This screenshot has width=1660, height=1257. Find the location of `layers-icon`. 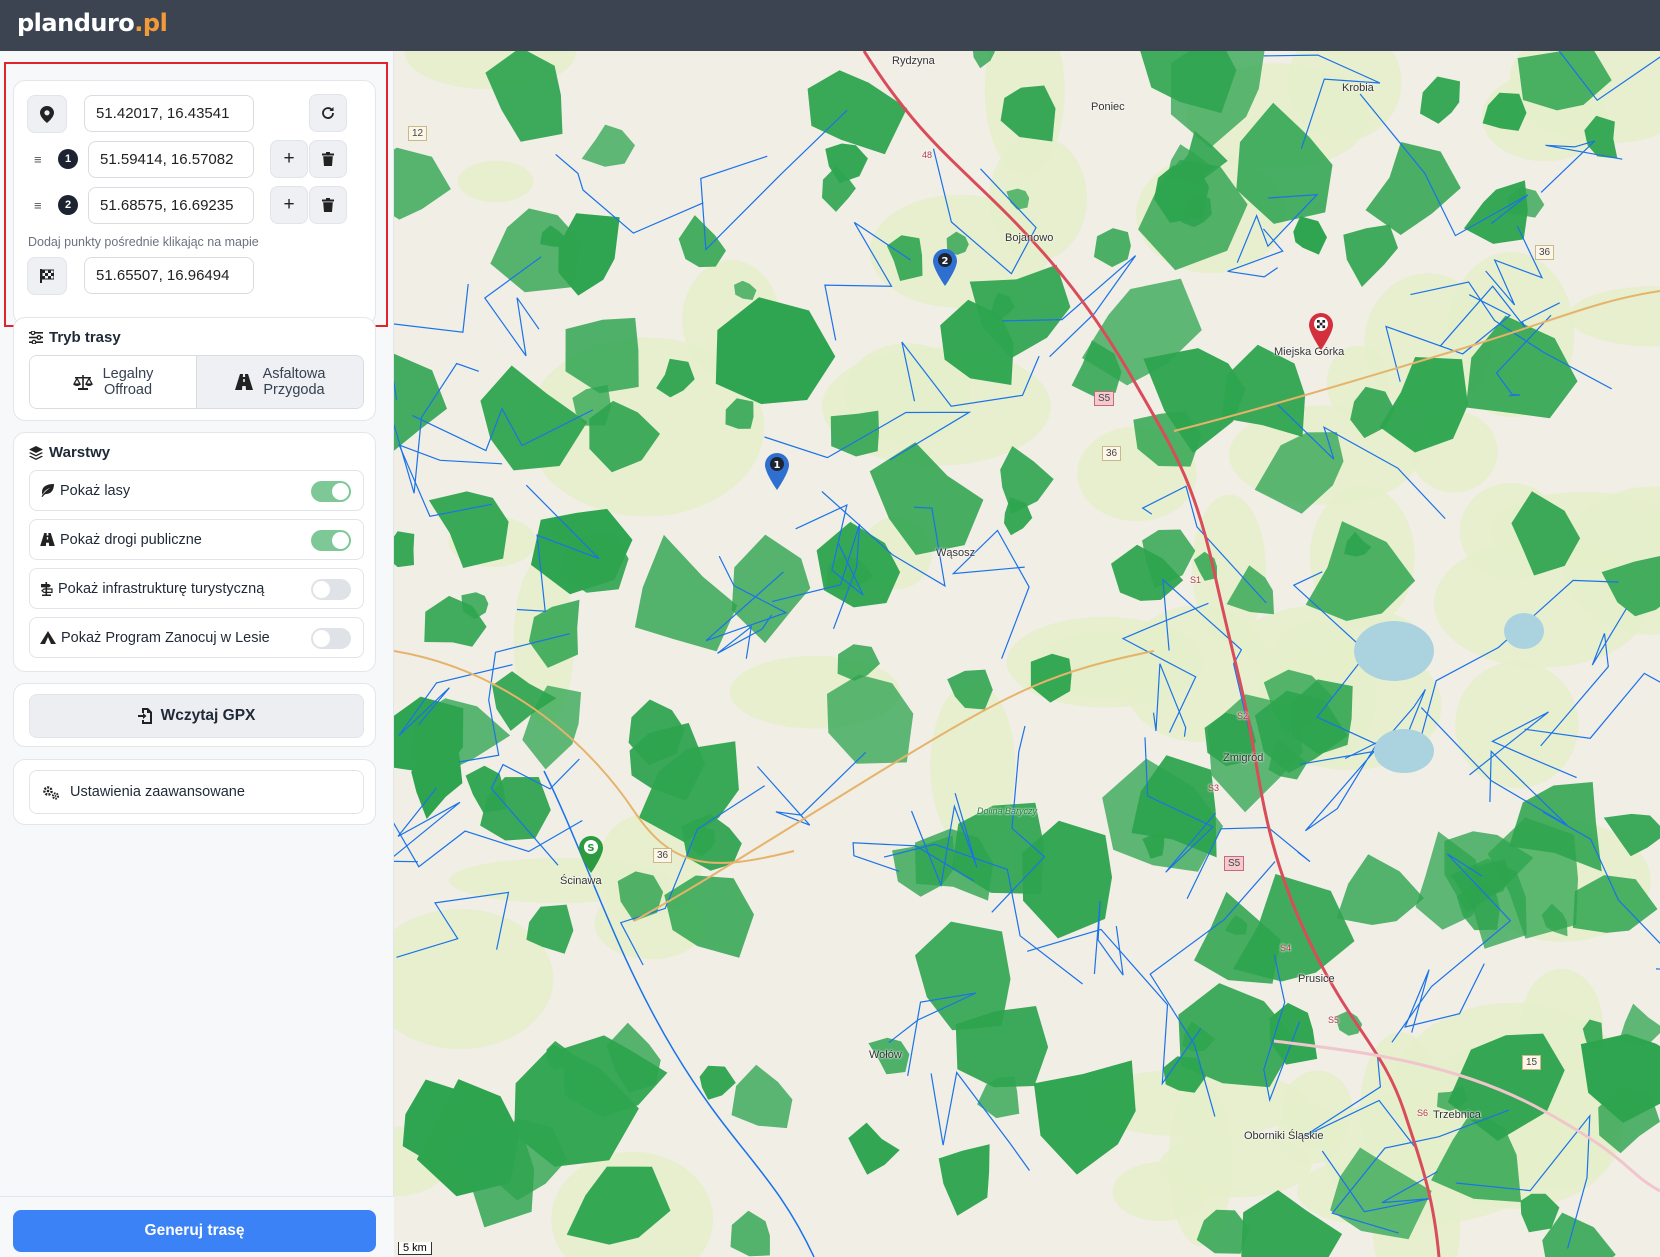

layers-icon is located at coordinates (36, 452).